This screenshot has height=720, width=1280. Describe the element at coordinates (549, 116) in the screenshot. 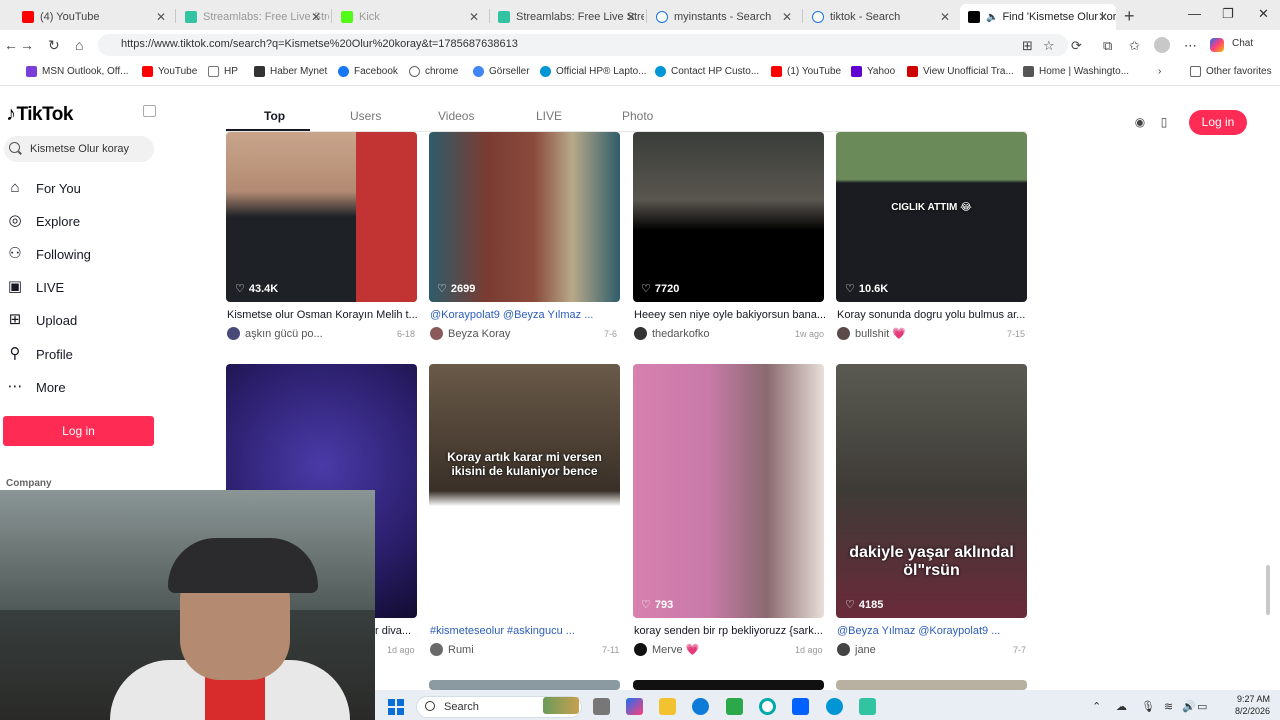

I see `tab-live: LIVE` at that location.